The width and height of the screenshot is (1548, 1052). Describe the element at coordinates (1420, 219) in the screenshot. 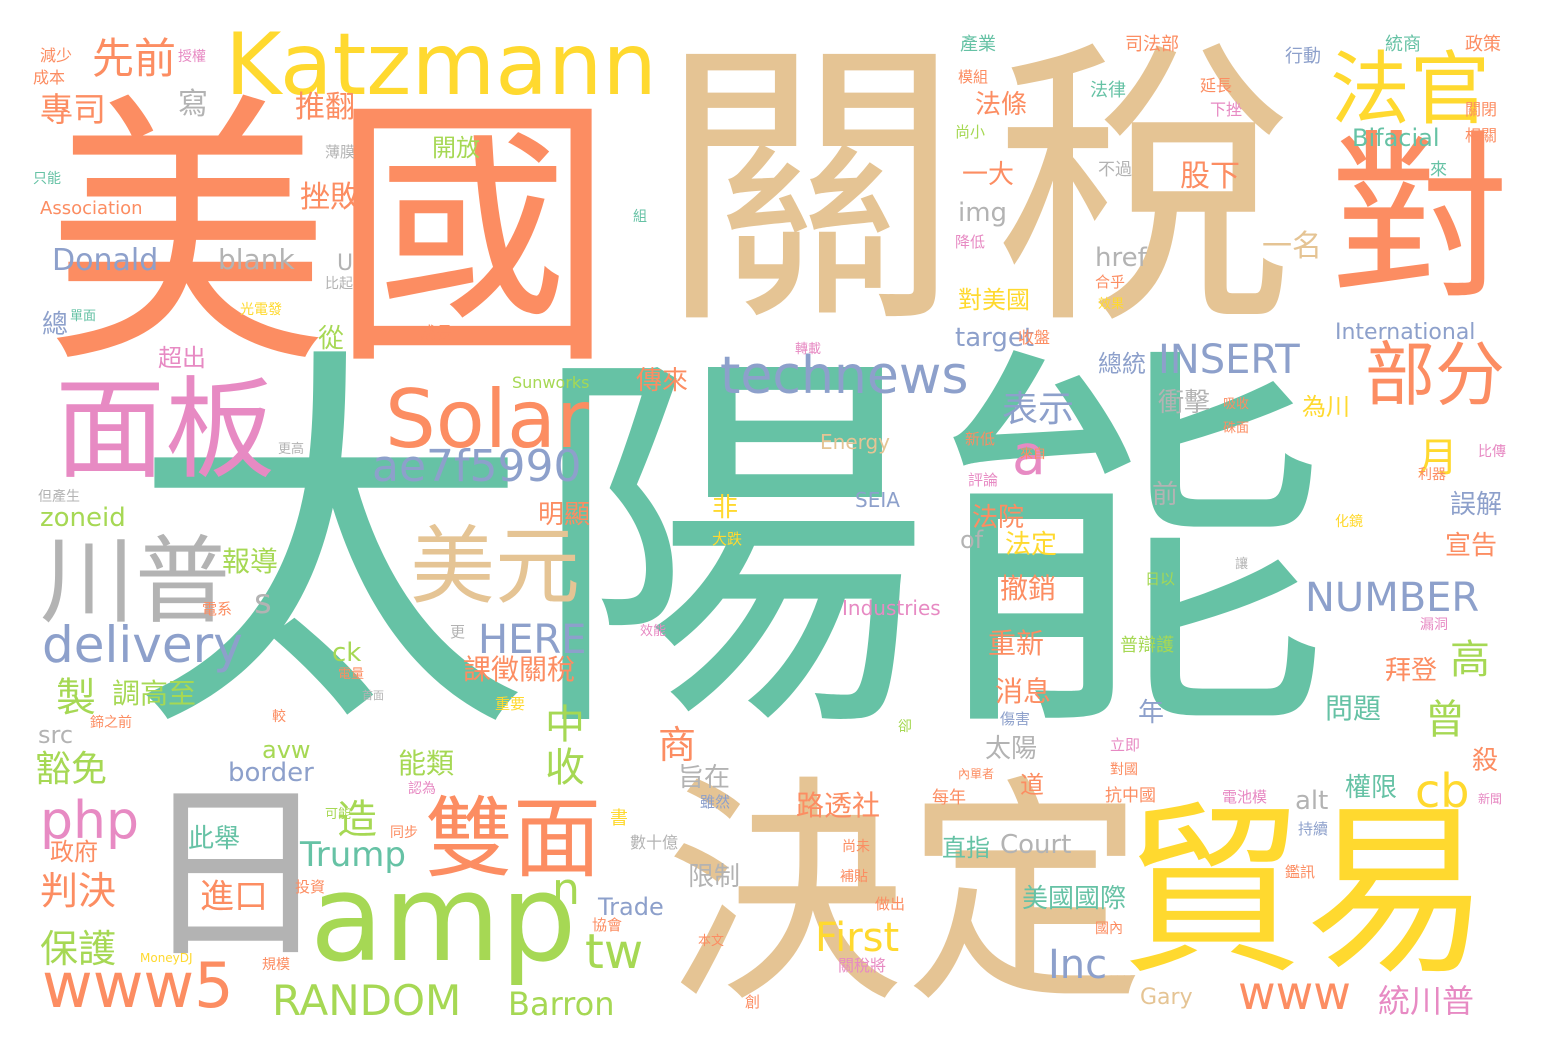

I see `word: 對` at that location.